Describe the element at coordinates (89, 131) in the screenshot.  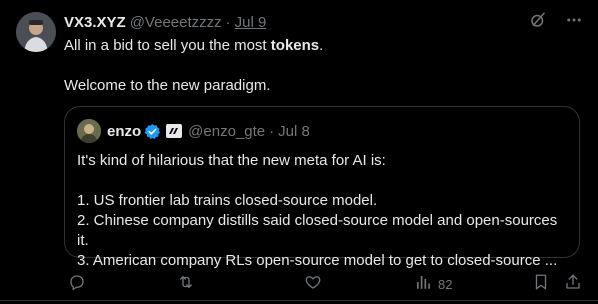
I see `quote-author-avatar` at that location.